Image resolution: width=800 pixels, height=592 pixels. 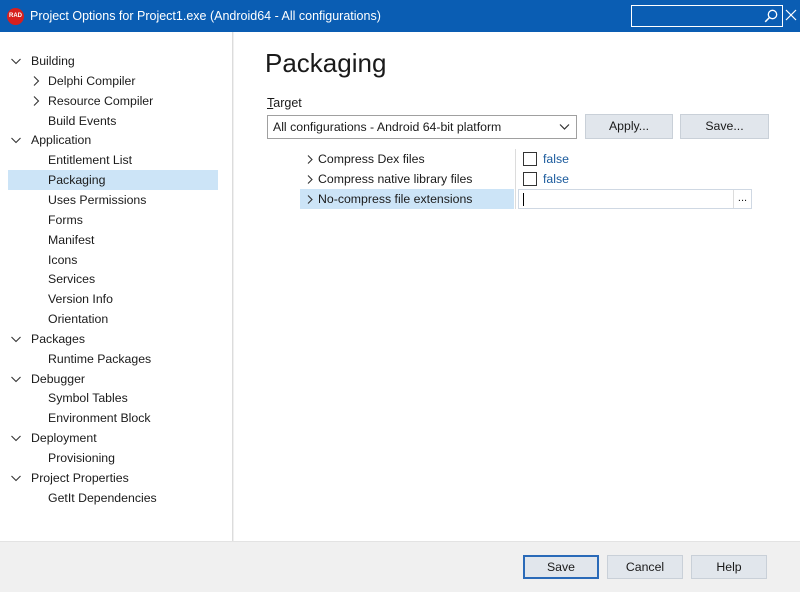 What do you see at coordinates (113, 339) in the screenshot?
I see `tree-item-packages: Packages` at bounding box center [113, 339].